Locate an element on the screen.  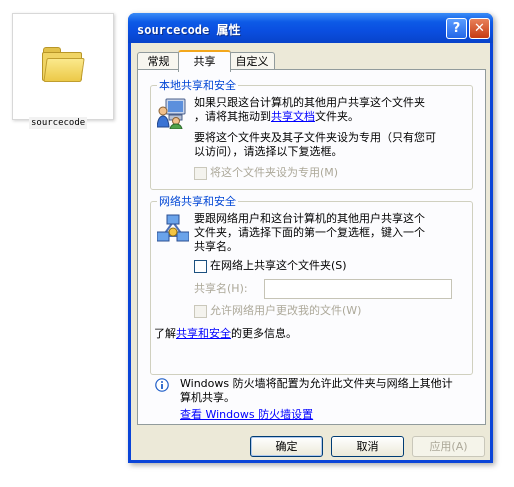
local-desc-line3: 要将这个文件夹及其子文件夹设为专用（只有您可 is located at coordinates (315, 137).